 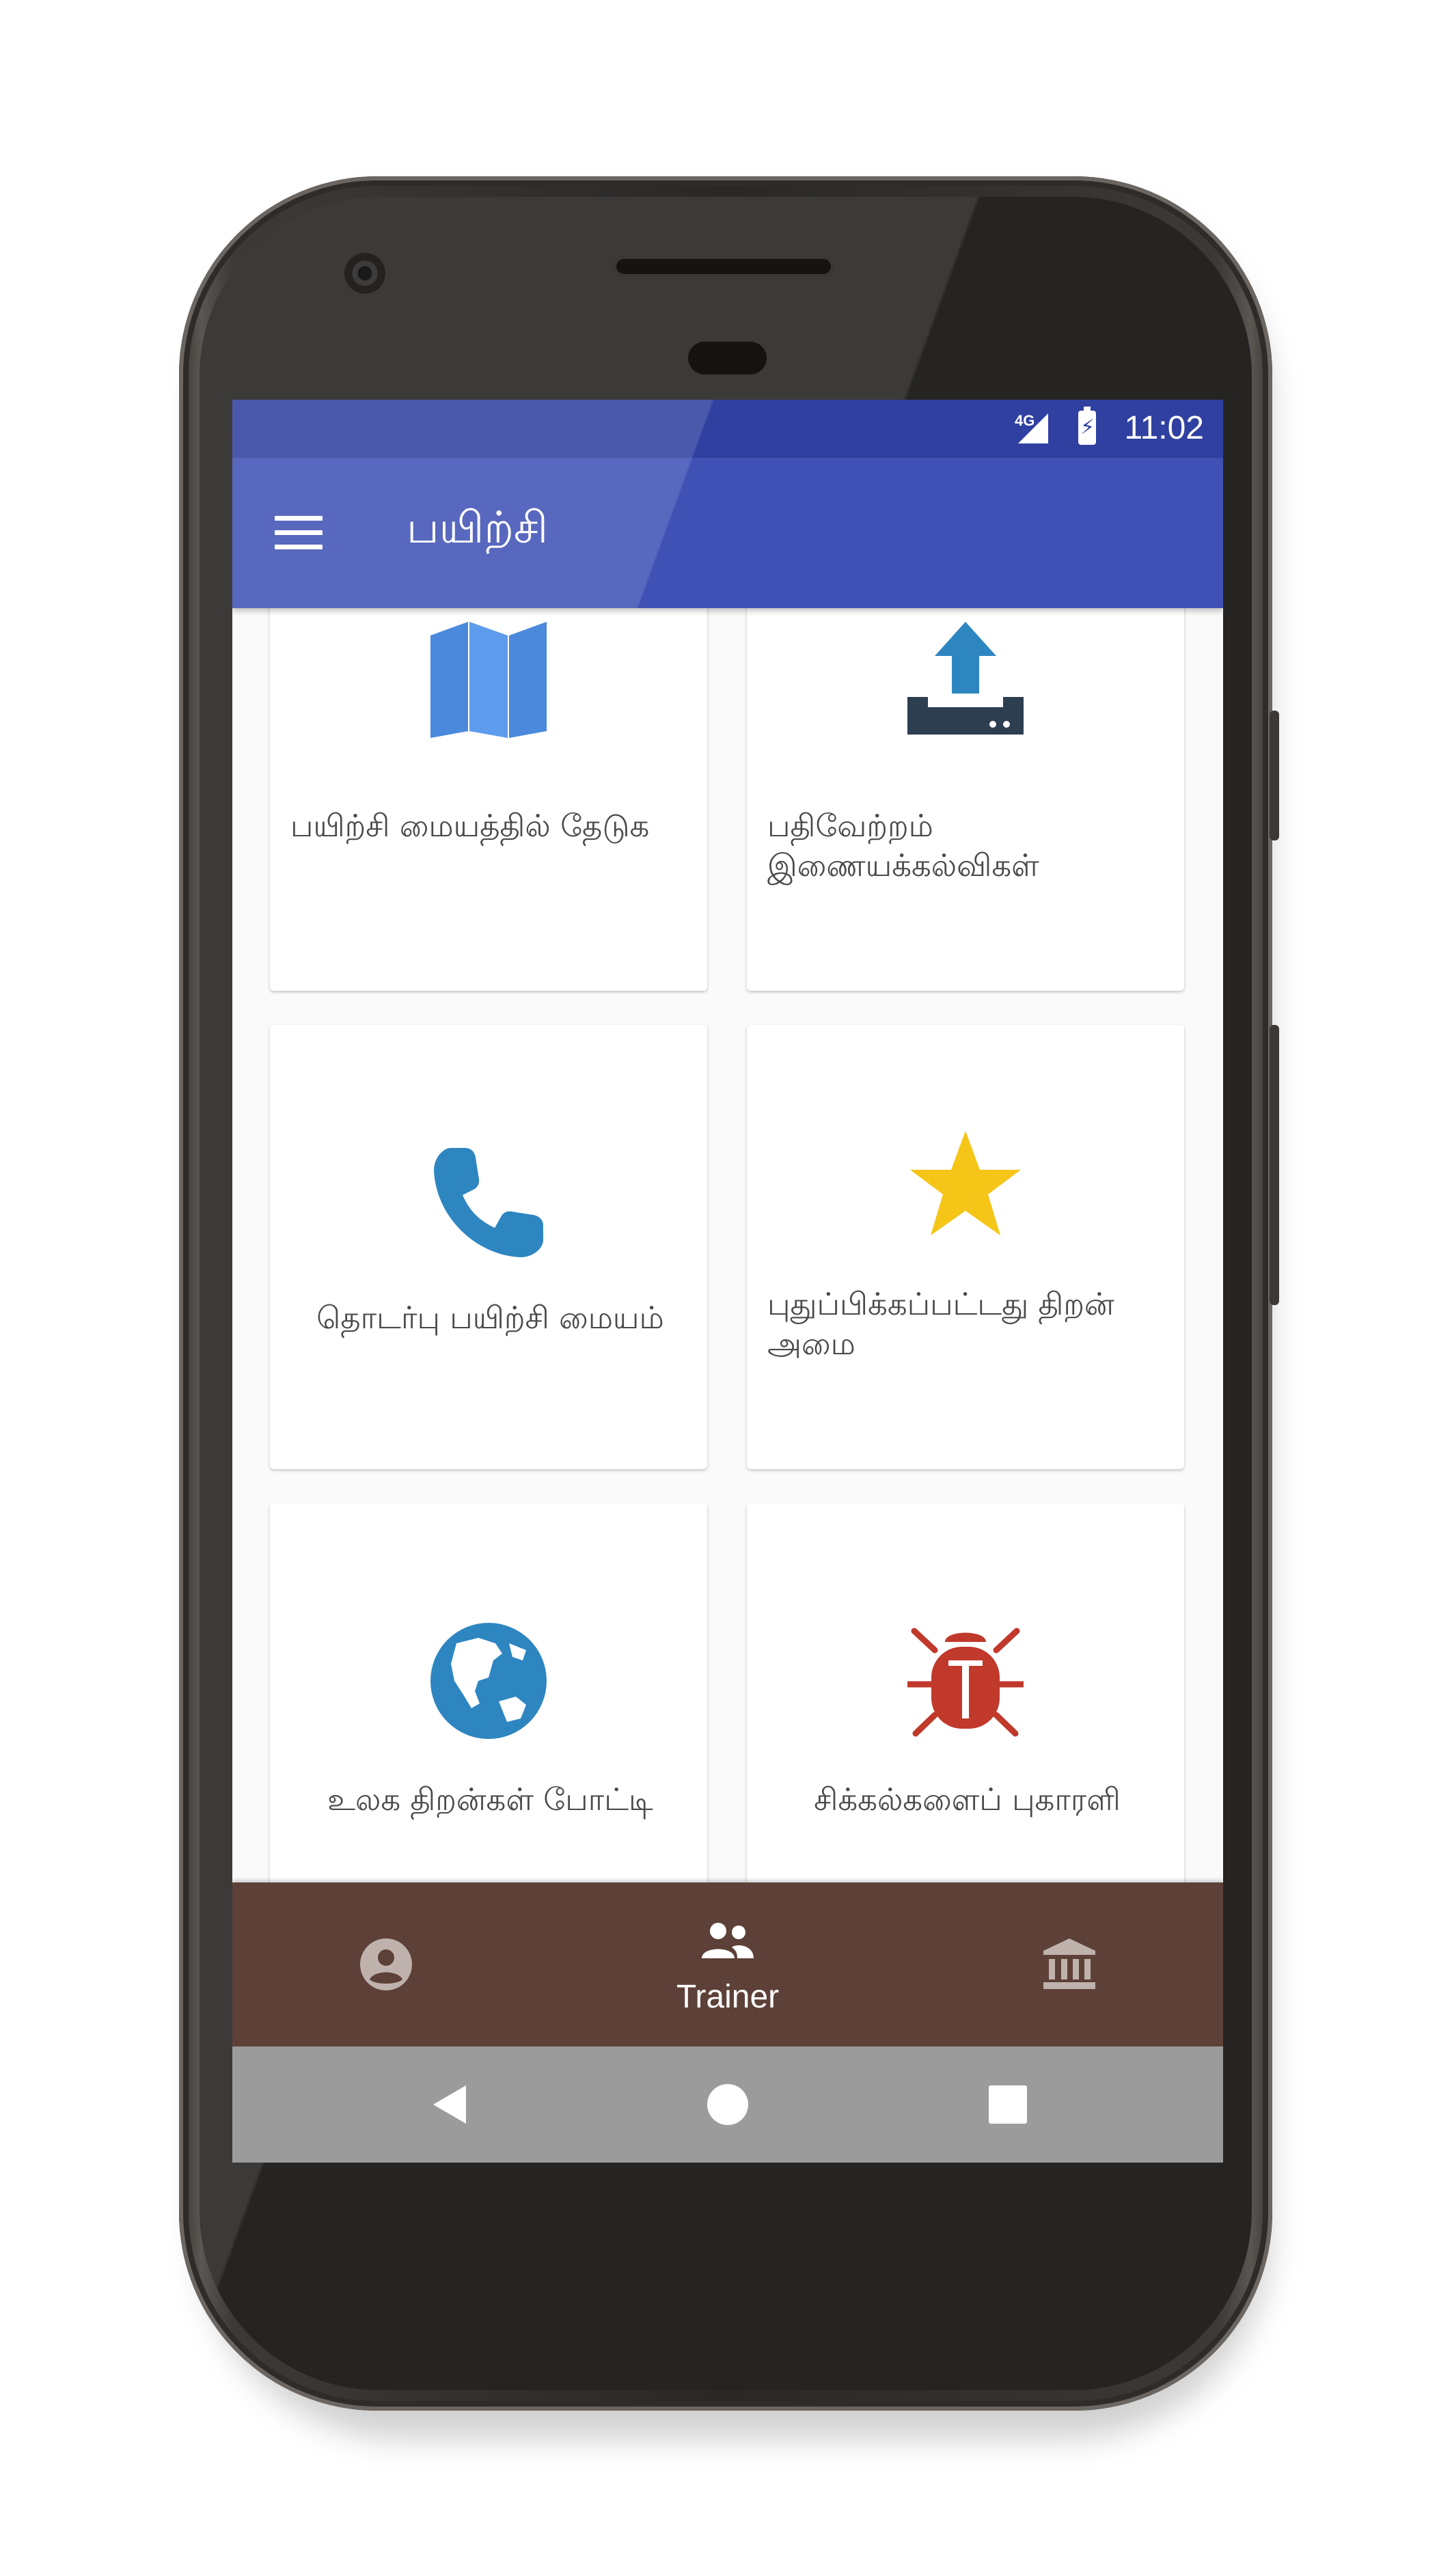 I want to click on signal-icon, so click(x=1033, y=428).